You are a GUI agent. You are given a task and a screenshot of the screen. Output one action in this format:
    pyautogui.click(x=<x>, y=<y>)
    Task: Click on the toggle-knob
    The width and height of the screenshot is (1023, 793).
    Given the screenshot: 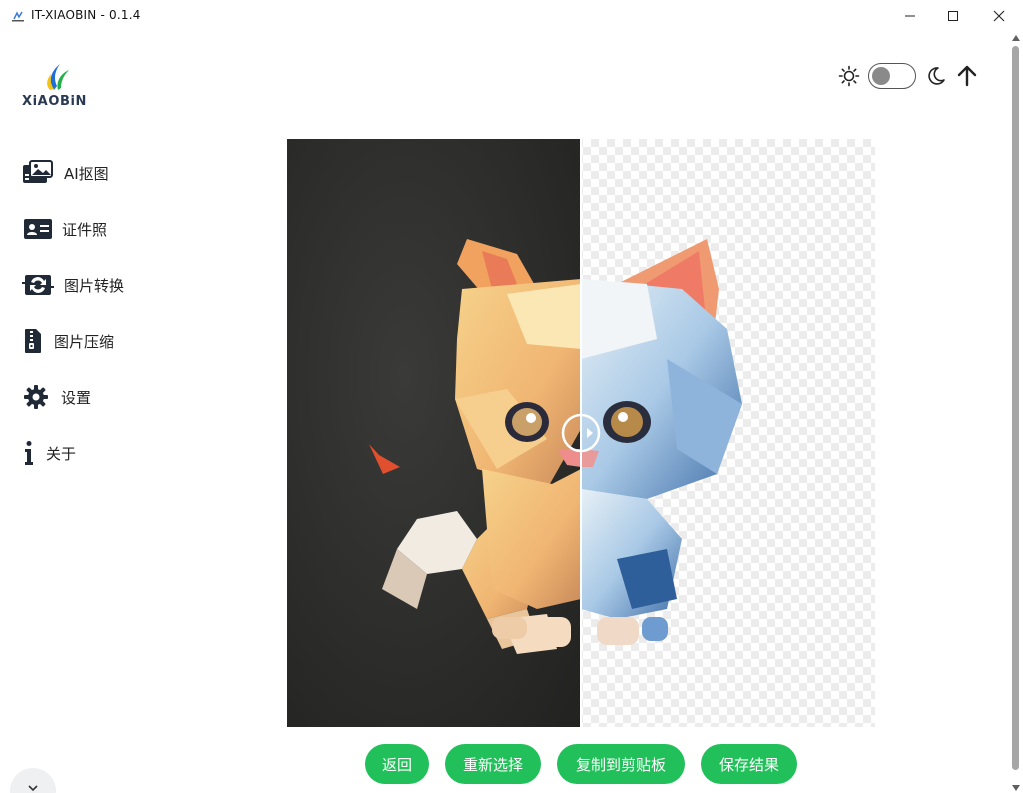 What is the action you would take?
    pyautogui.click(x=881, y=76)
    